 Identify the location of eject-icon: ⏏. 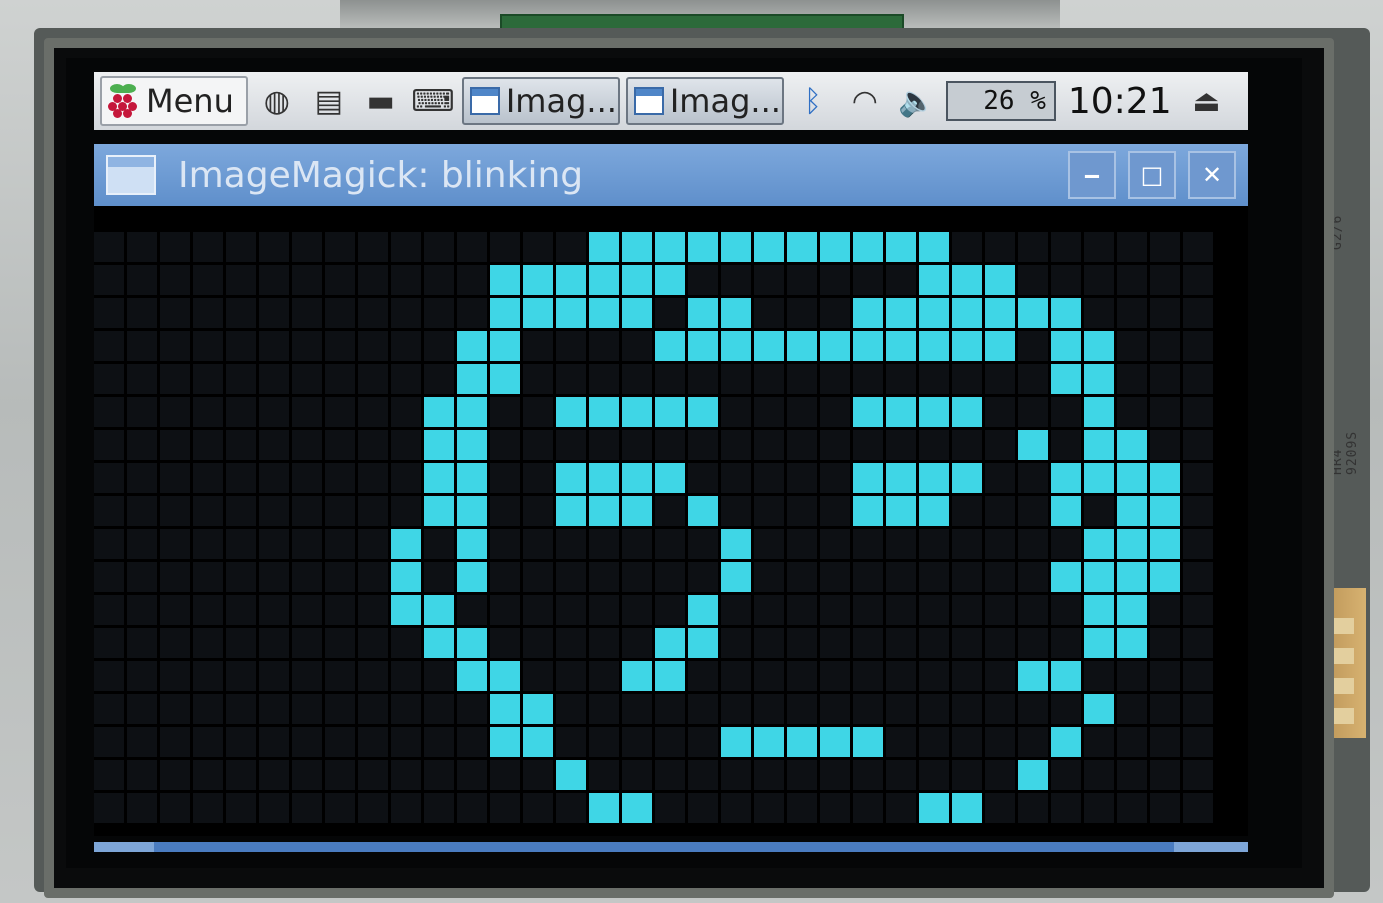
(1207, 101).